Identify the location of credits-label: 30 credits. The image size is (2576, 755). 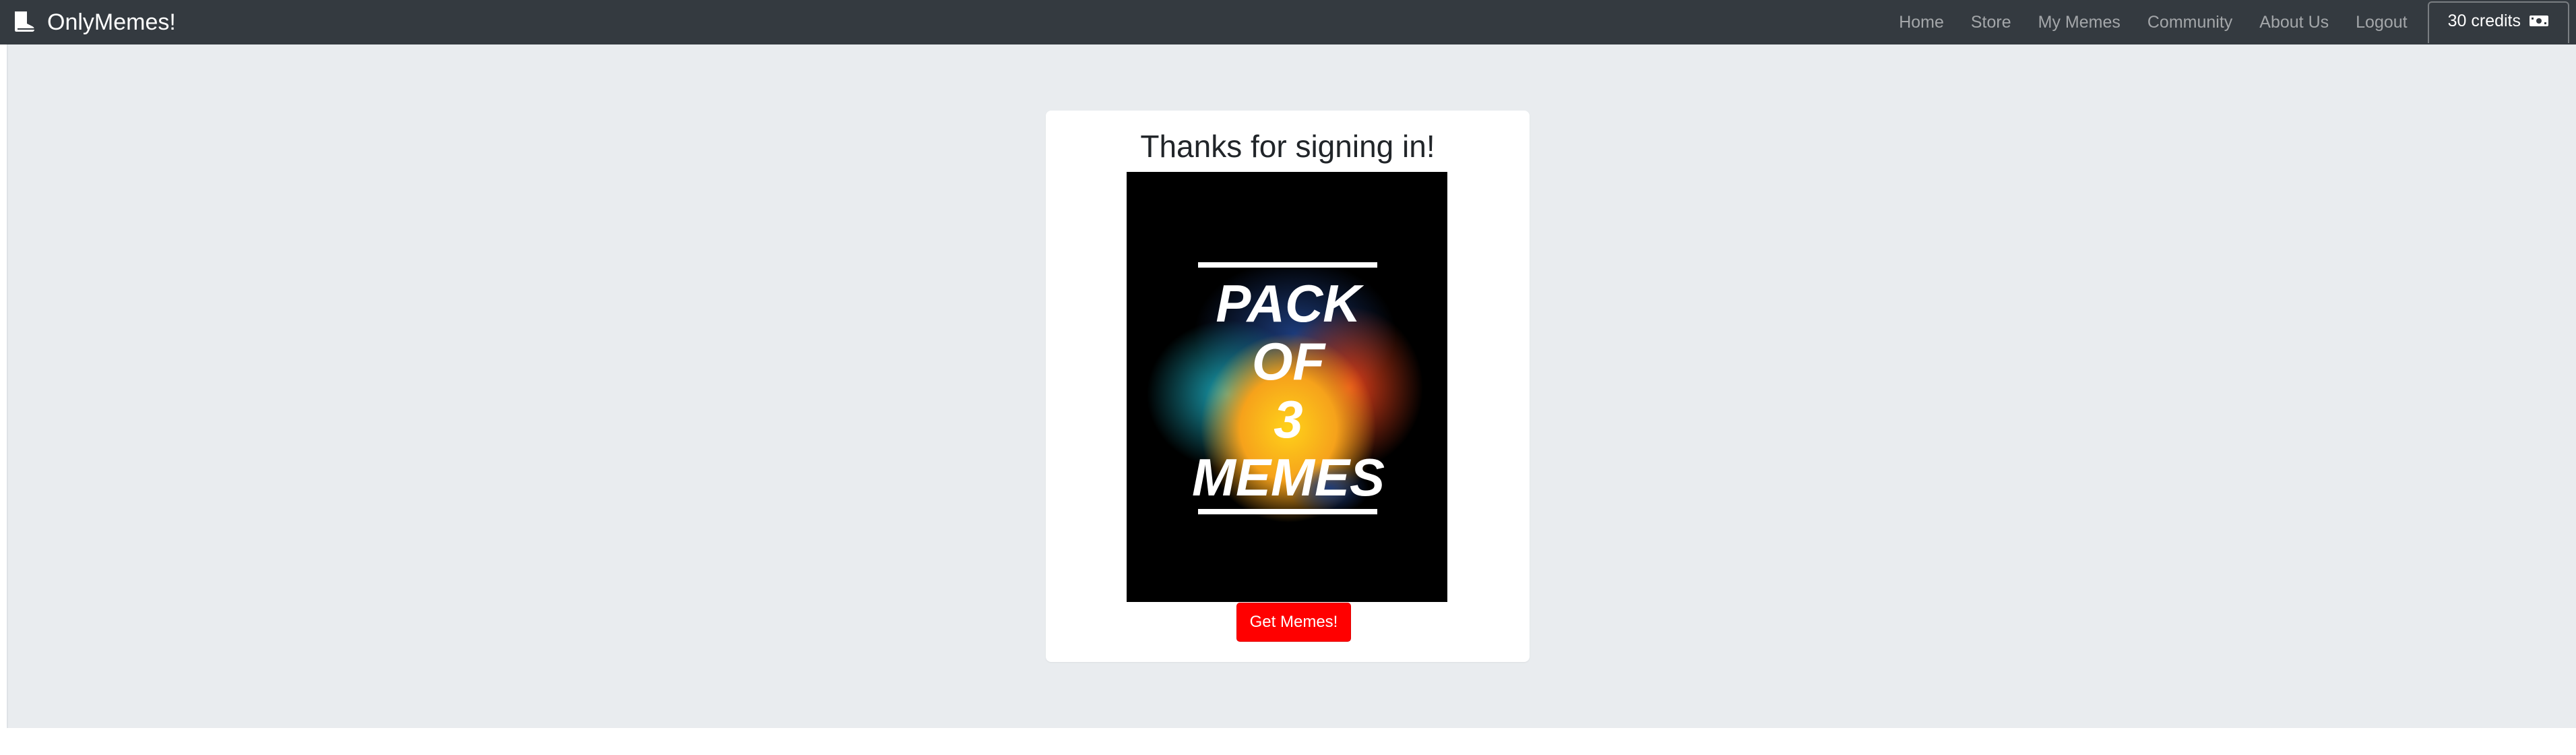
(2484, 20).